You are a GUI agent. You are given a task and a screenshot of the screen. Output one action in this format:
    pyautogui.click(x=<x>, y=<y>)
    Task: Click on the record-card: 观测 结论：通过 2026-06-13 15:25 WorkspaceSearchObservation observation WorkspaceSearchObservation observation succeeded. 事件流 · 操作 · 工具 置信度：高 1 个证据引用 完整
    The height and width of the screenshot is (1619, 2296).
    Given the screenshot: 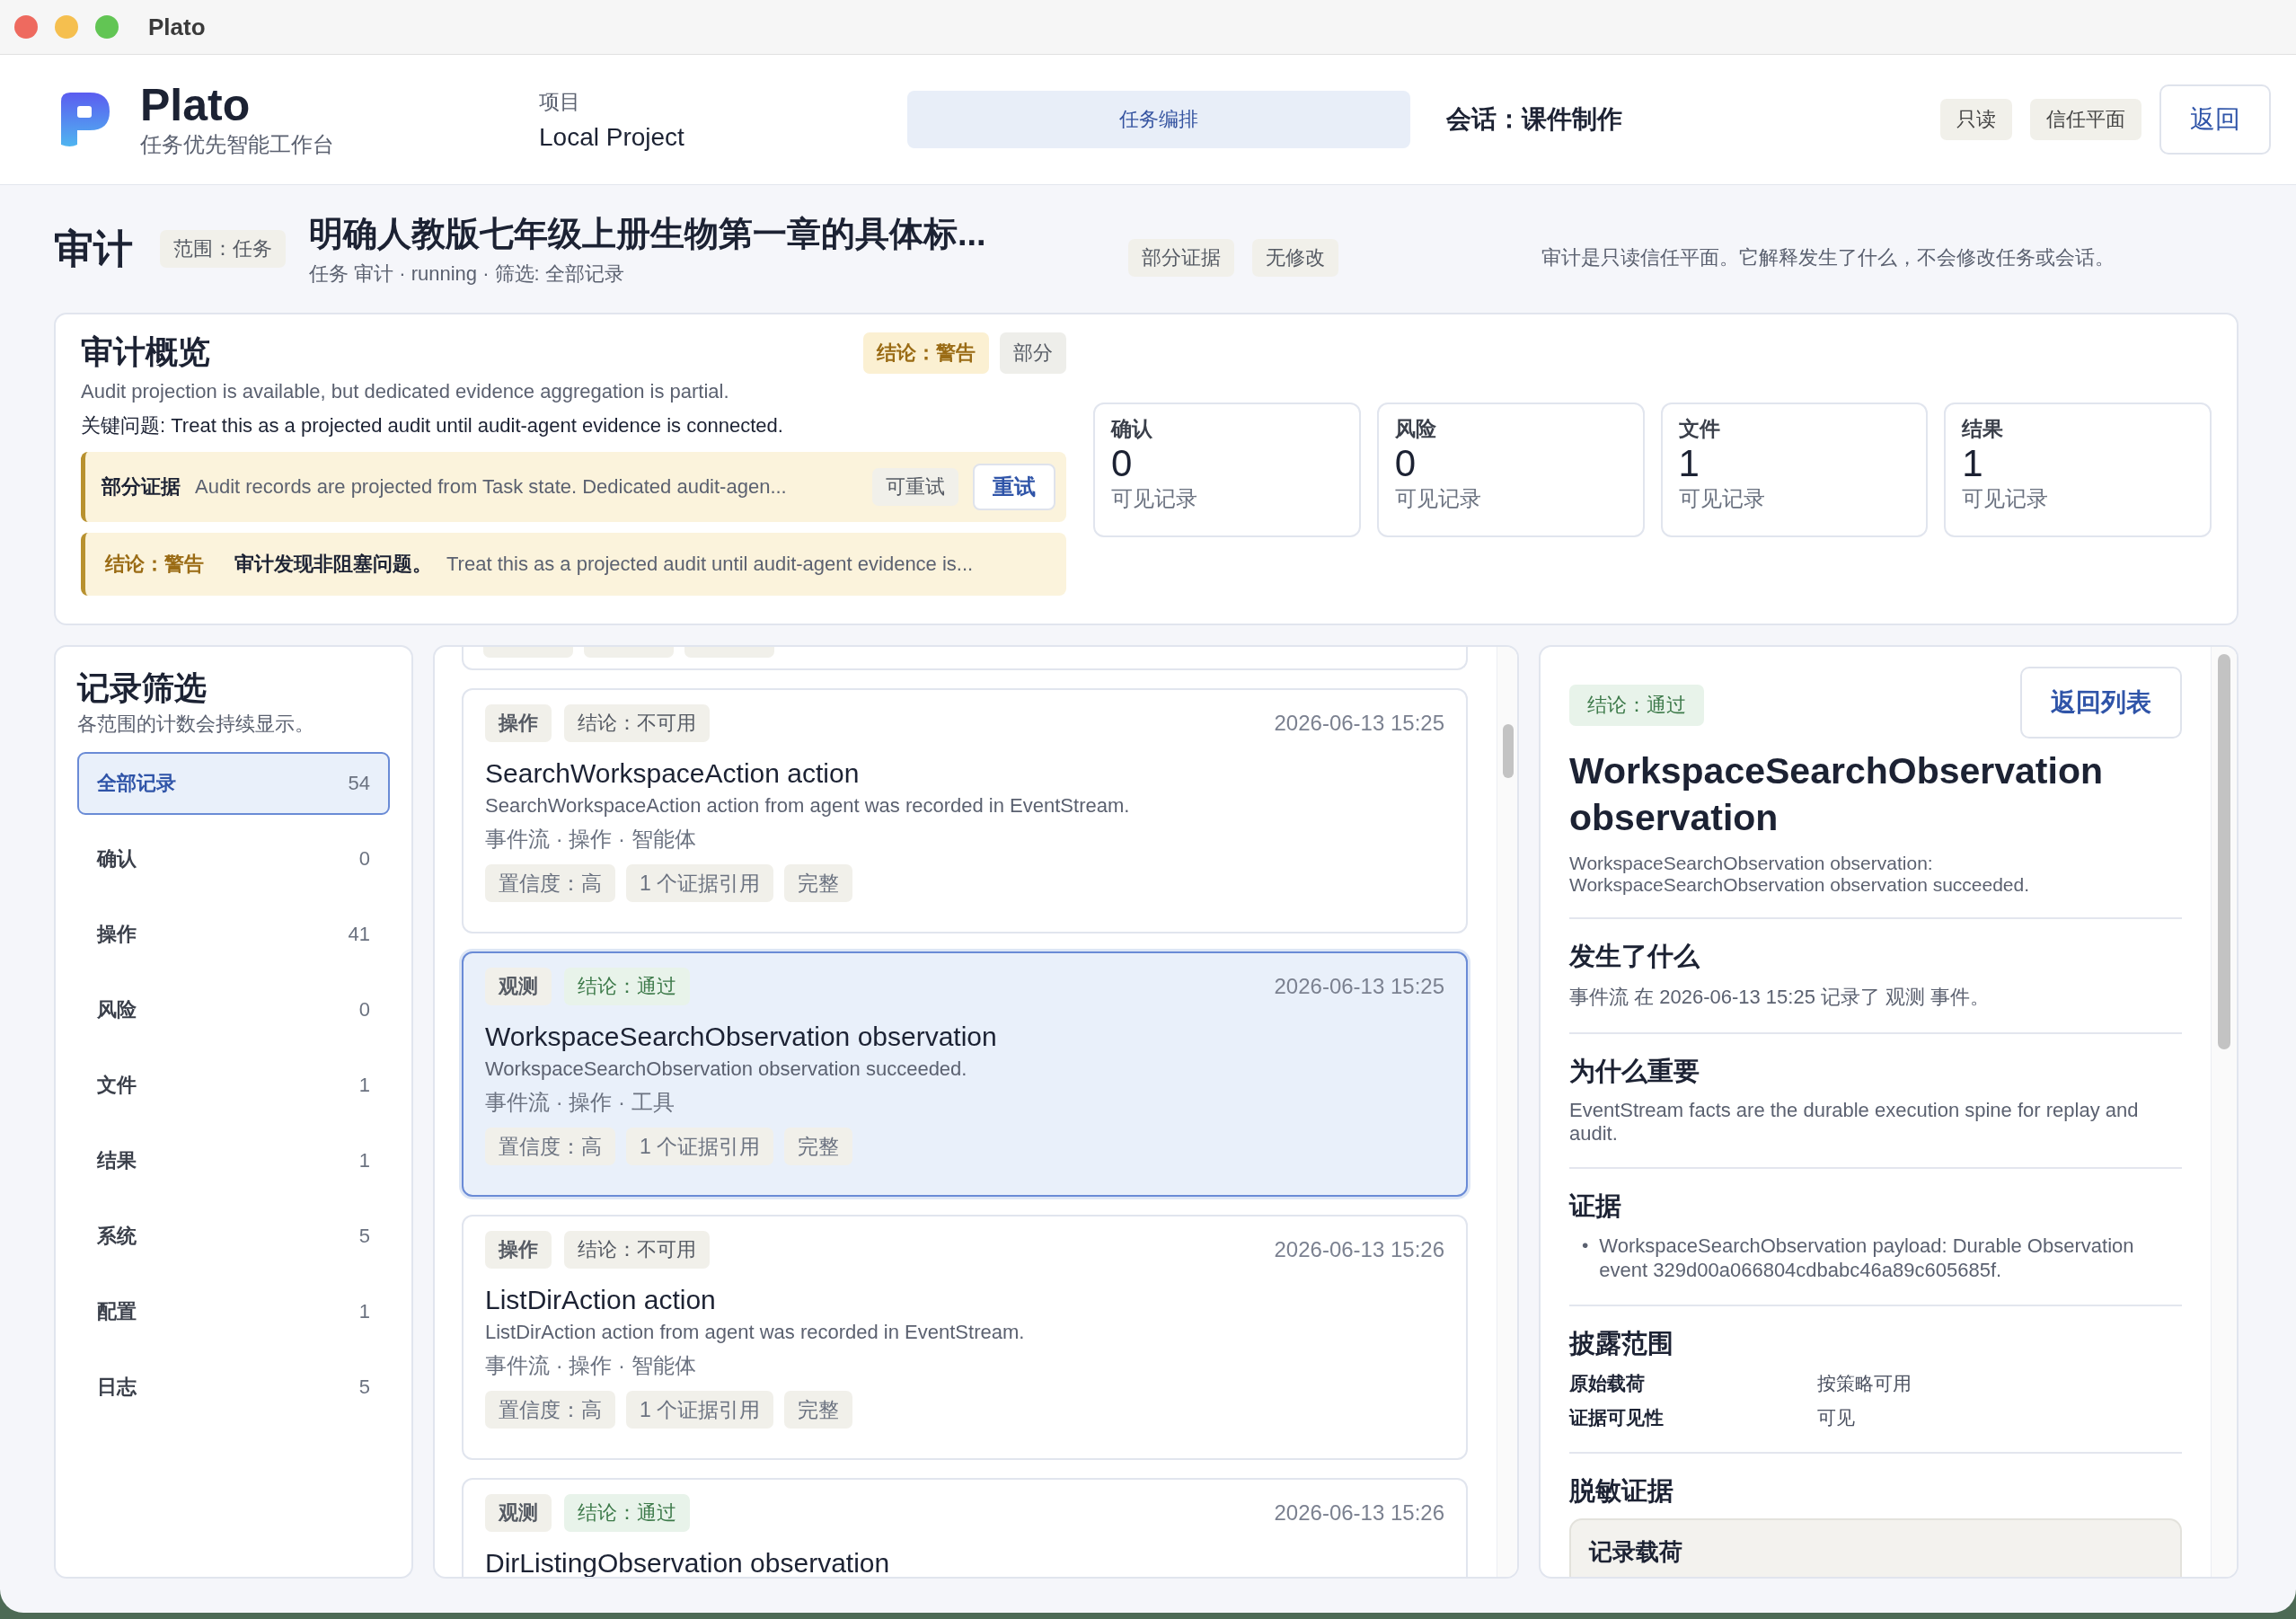 What is the action you would take?
    pyautogui.click(x=965, y=1074)
    